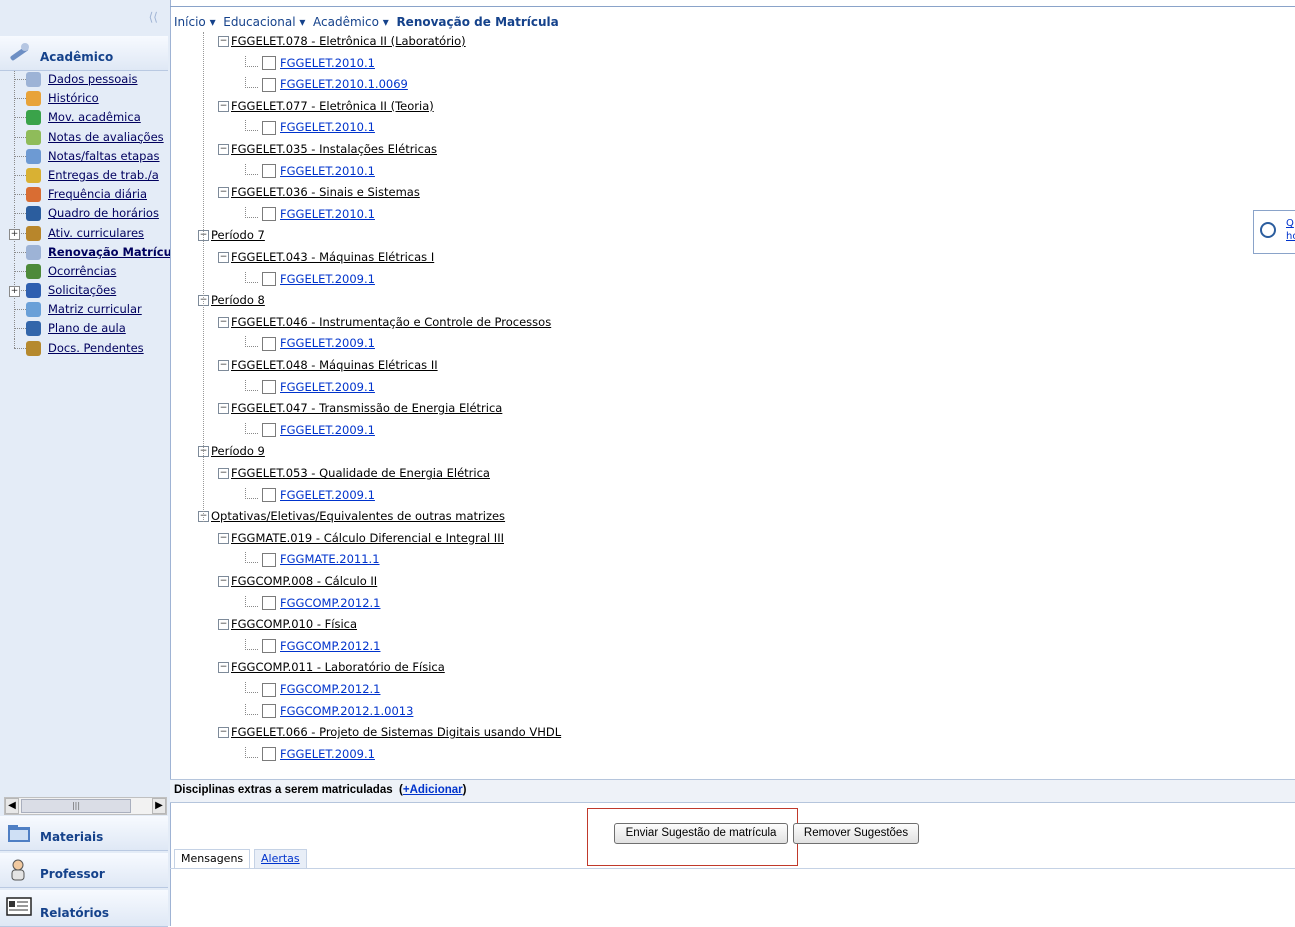  I want to click on collapse-sidebar-icon: ⟨⟨, so click(153, 17).